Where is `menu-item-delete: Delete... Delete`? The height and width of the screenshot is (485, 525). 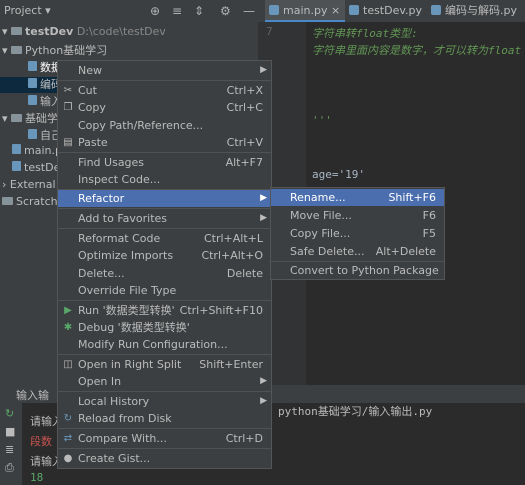
menu-item-delete: Delete... Delete is located at coordinates (164, 273).